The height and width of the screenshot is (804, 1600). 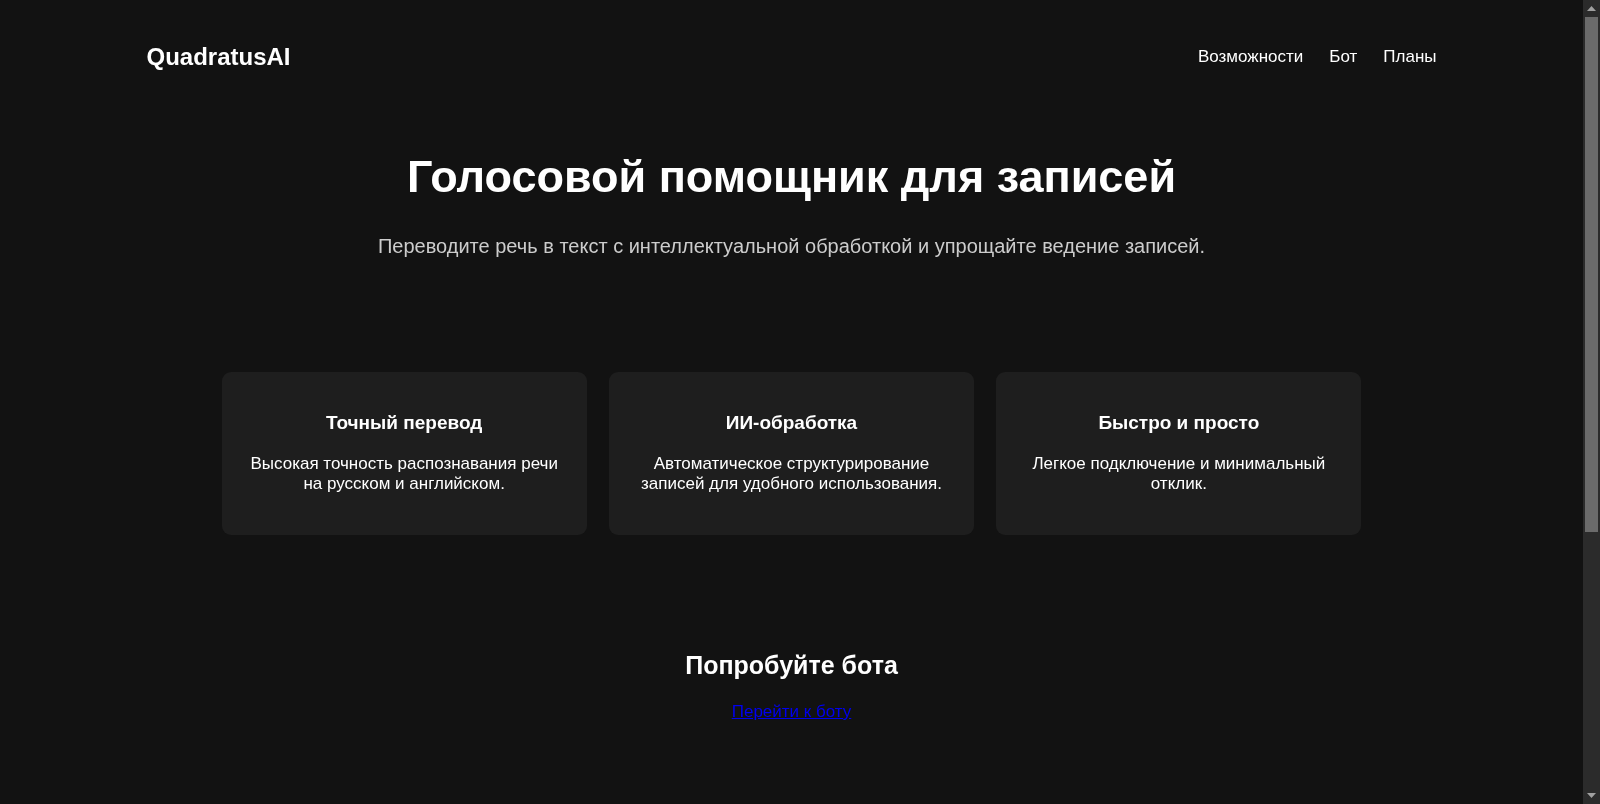 What do you see at coordinates (1343, 57) in the screenshot?
I see `nav-link: Бот` at bounding box center [1343, 57].